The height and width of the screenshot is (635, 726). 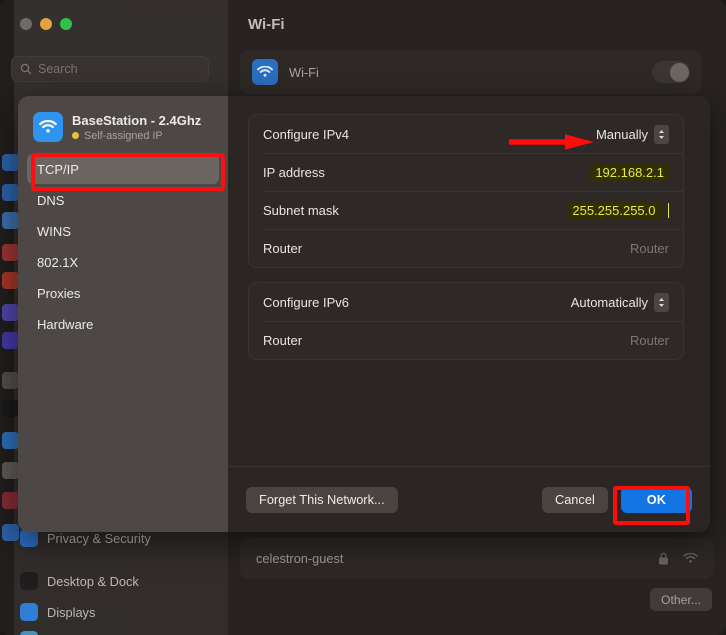 What do you see at coordinates (679, 72) in the screenshot?
I see `toggle-knob` at bounding box center [679, 72].